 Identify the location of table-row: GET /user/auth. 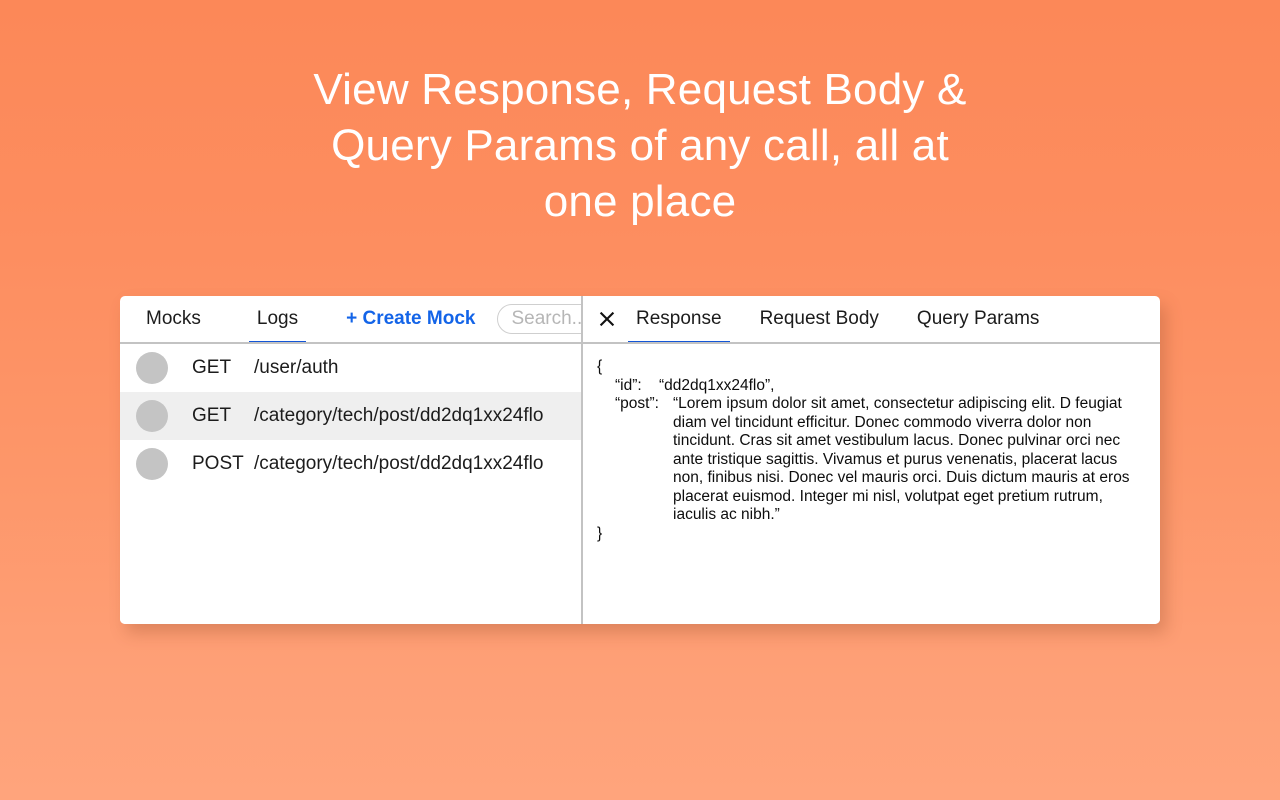
(350, 368).